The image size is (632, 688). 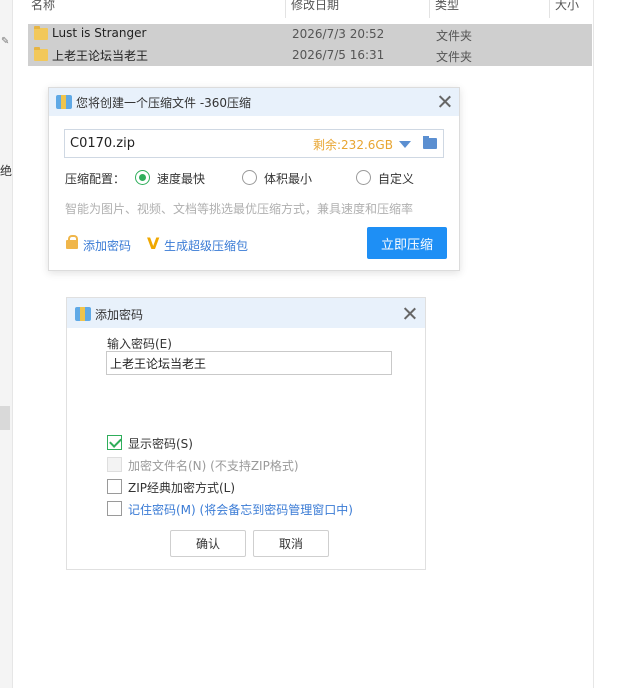 I want to click on password-input-label: 输入密码(E), so click(x=139, y=344).